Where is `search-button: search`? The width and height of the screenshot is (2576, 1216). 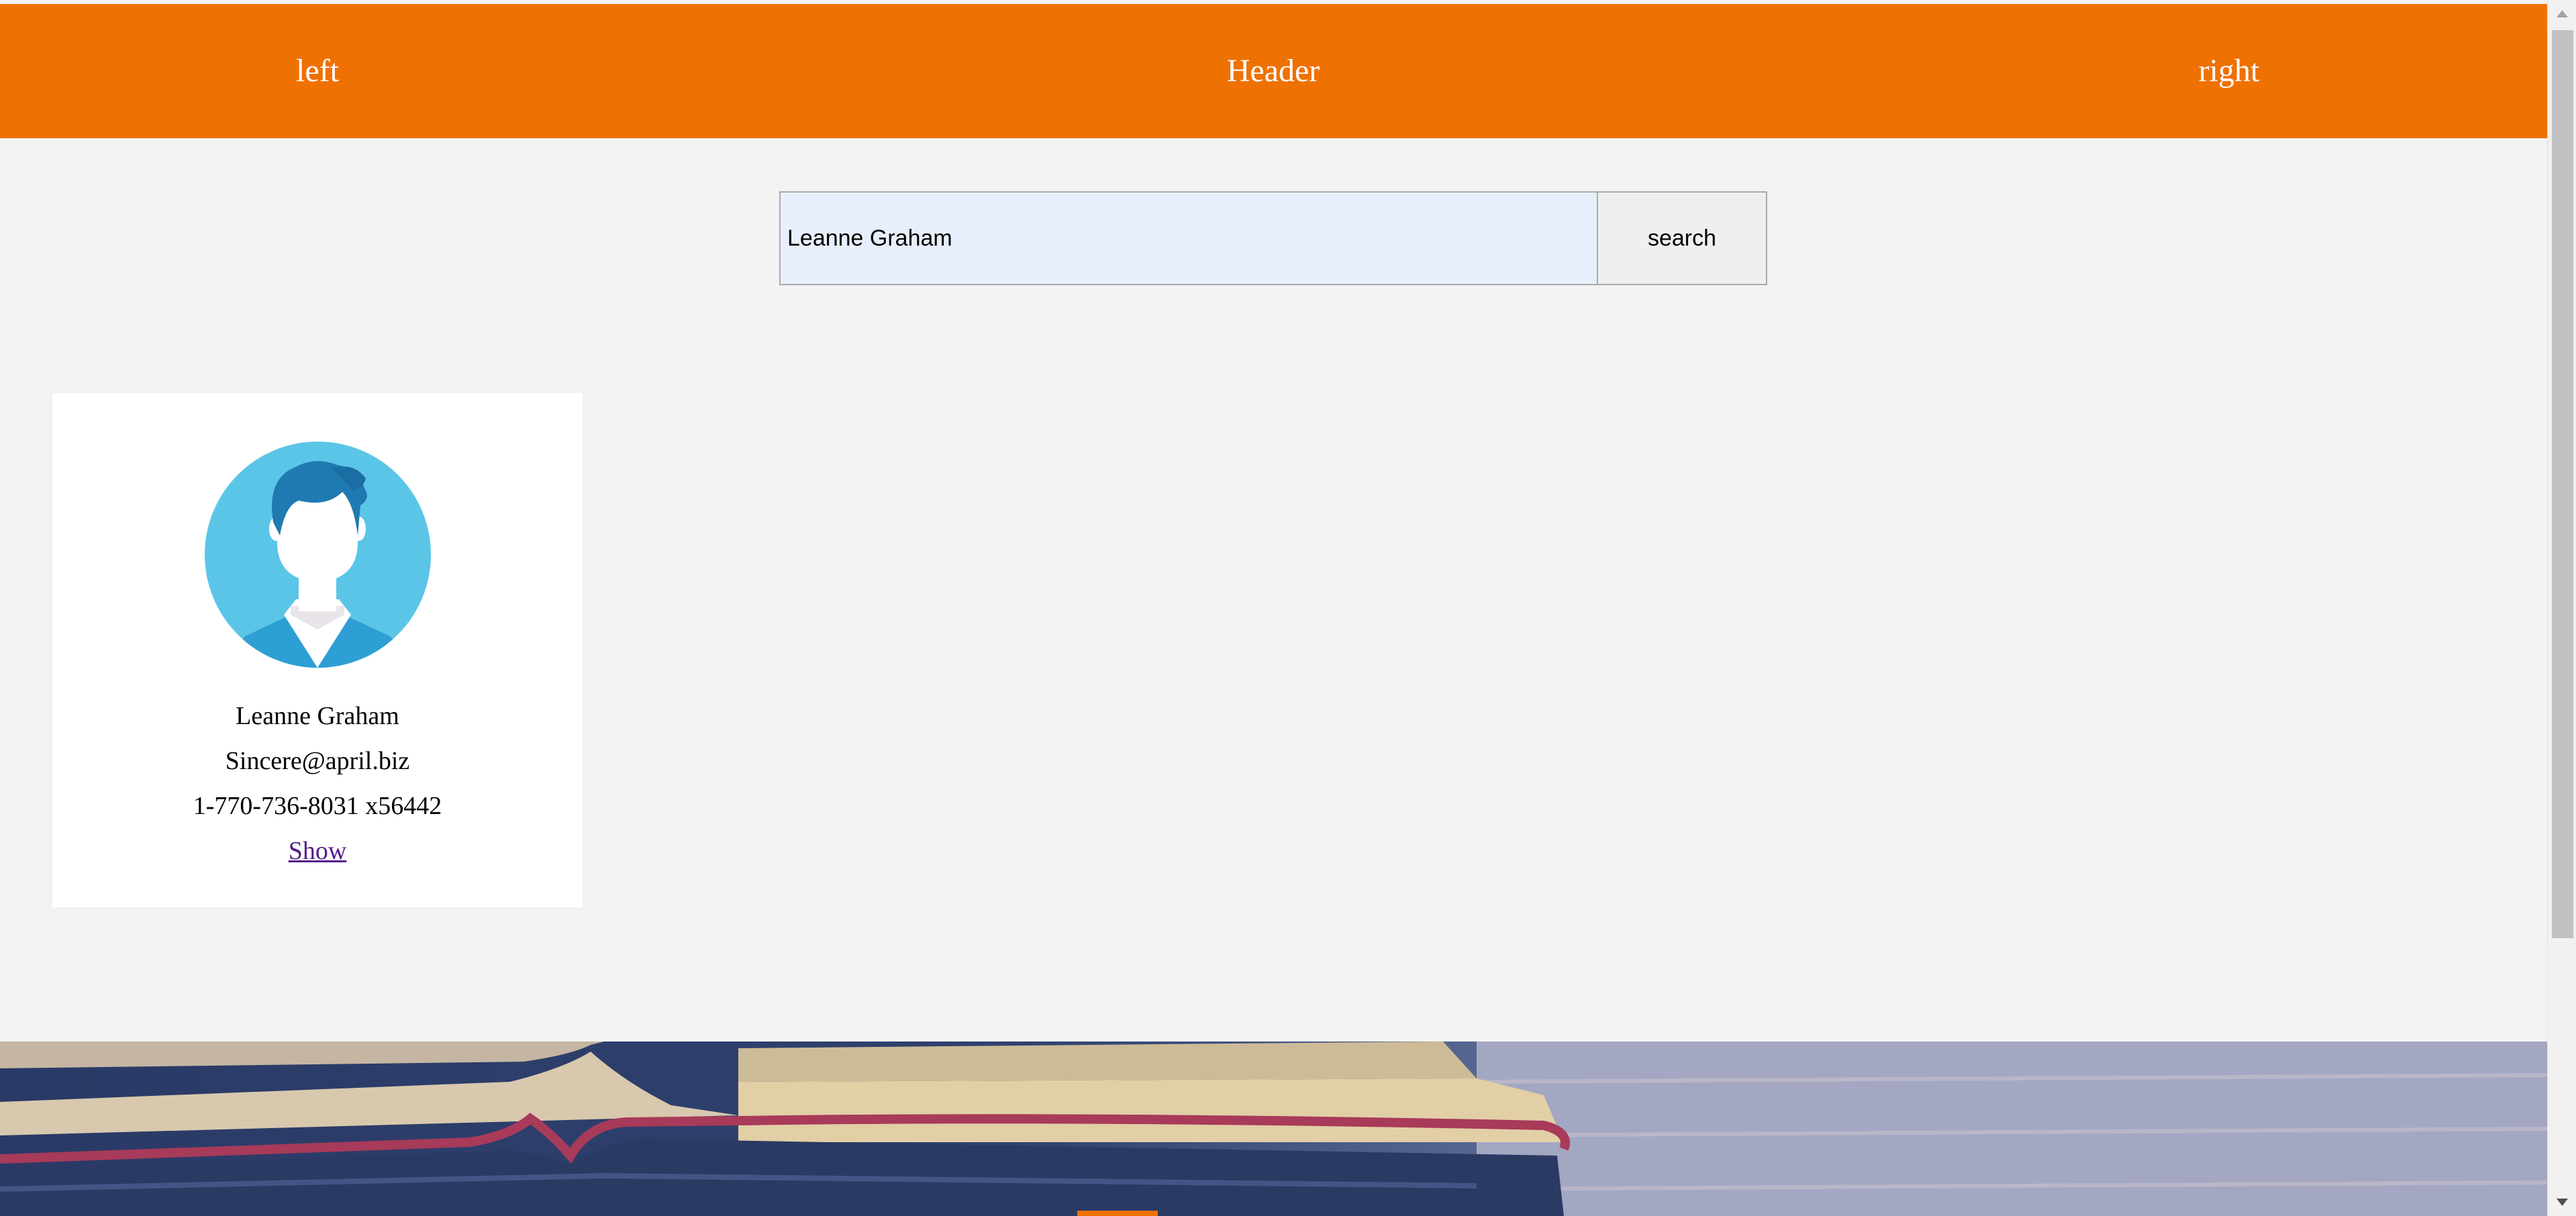
search-button: search is located at coordinates (1682, 238).